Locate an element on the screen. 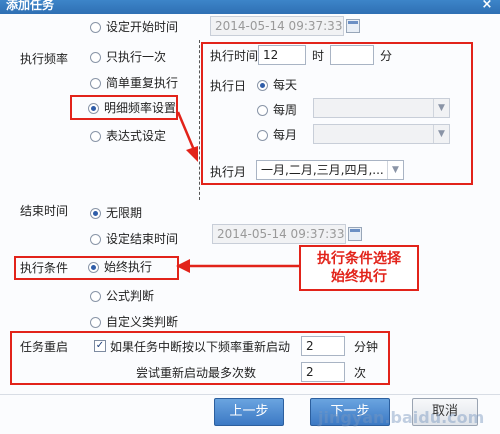 This screenshot has width=500, height=434. radio-set-end-time is located at coordinates (95, 239).